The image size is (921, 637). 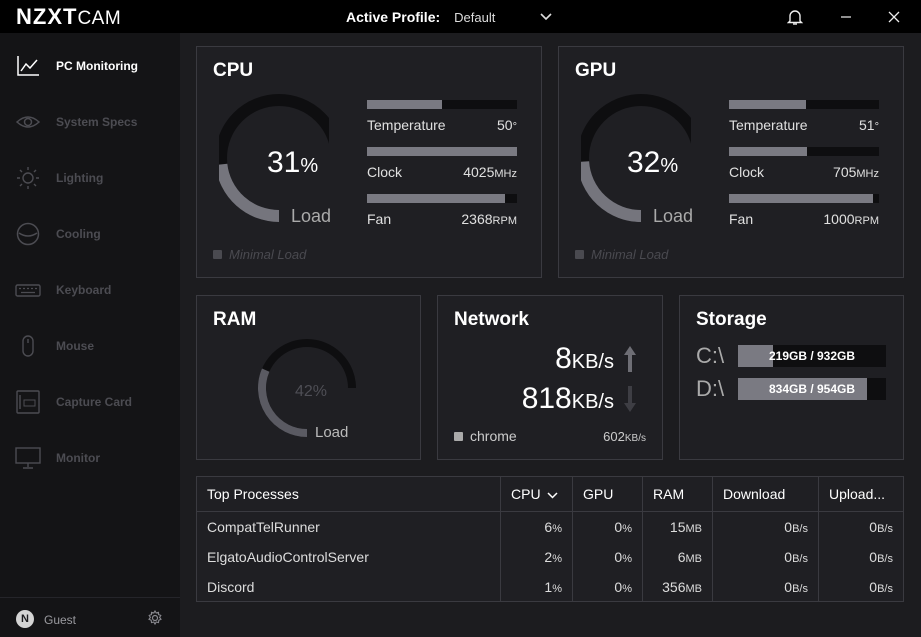 What do you see at coordinates (731, 319) in the screenshot?
I see `storage-title: Storage` at bounding box center [731, 319].